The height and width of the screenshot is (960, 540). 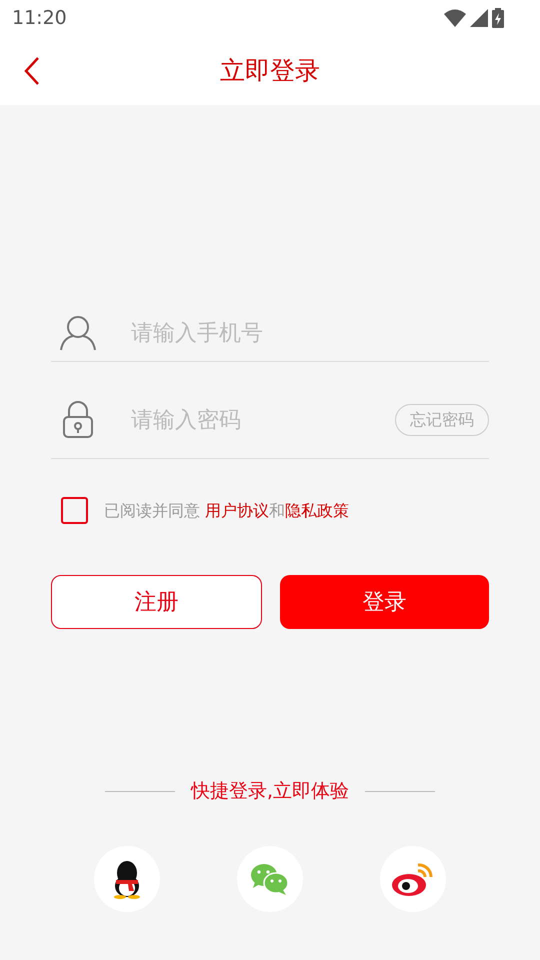 I want to click on login-button: 登录, so click(x=384, y=602).